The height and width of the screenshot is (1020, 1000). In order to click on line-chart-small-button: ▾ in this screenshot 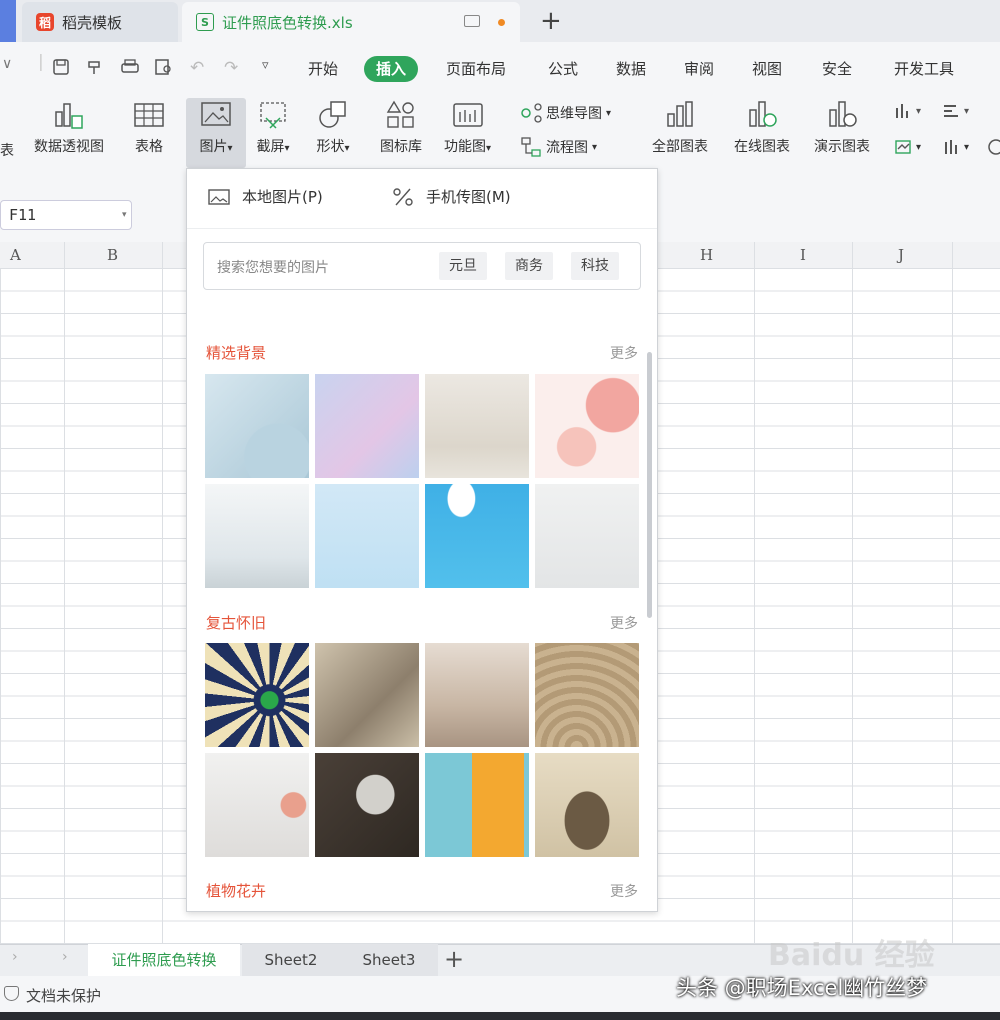, I will do `click(907, 147)`.